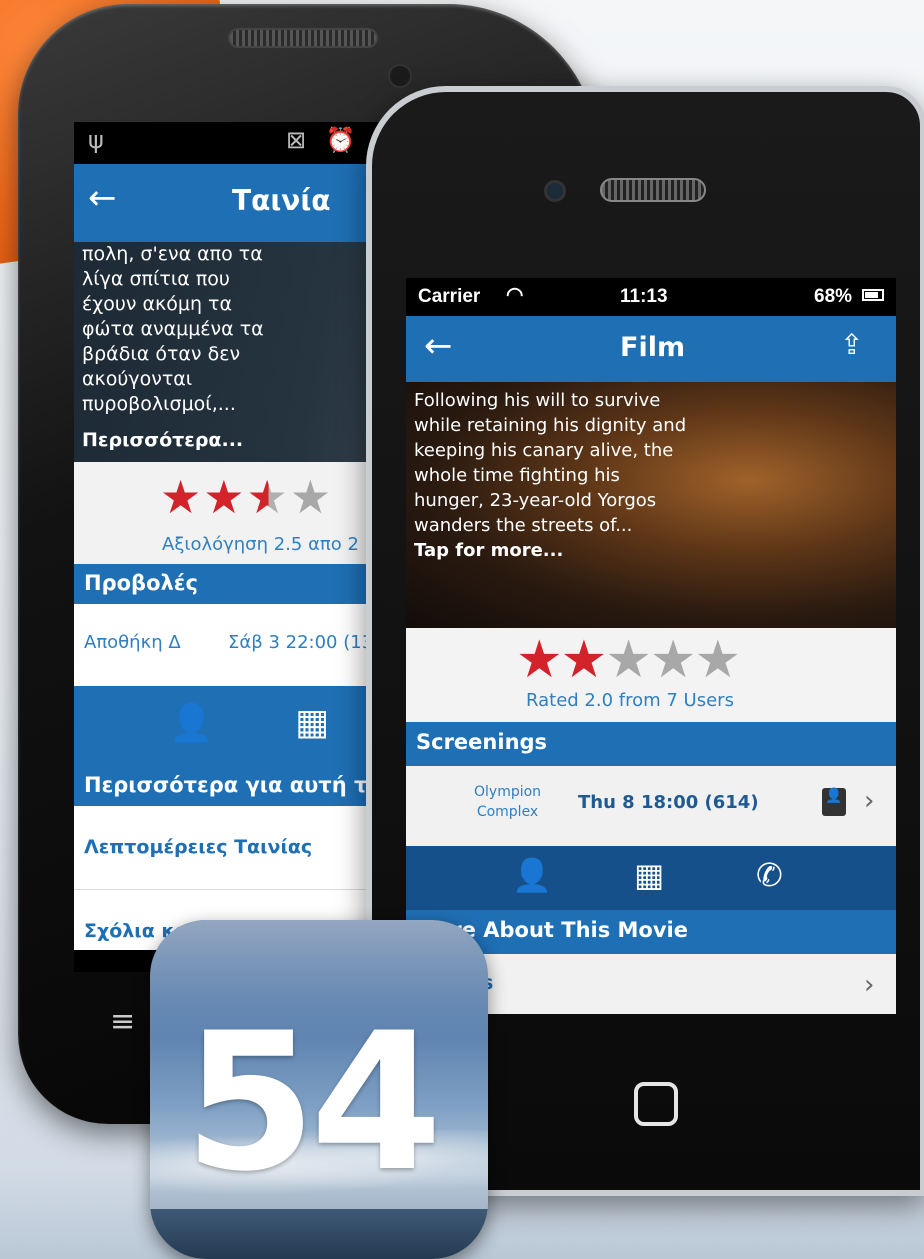 Image resolution: width=924 pixels, height=1259 pixels. Describe the element at coordinates (630, 700) in the screenshot. I see `rating-label: Rated 2.0 from 7 Users` at that location.